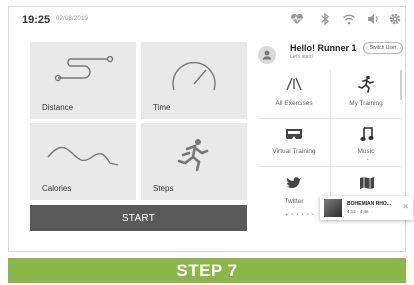  What do you see at coordinates (325, 19) in the screenshot?
I see `bluetooth-icon` at bounding box center [325, 19].